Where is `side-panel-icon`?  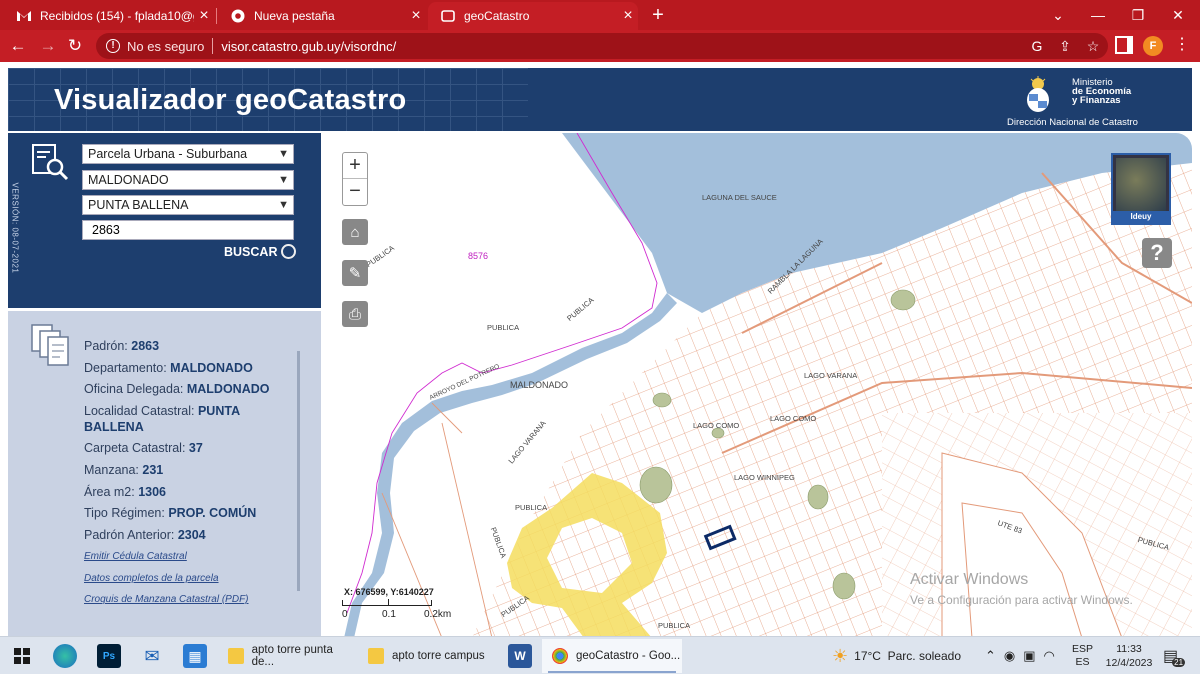
side-panel-icon is located at coordinates (1124, 45).